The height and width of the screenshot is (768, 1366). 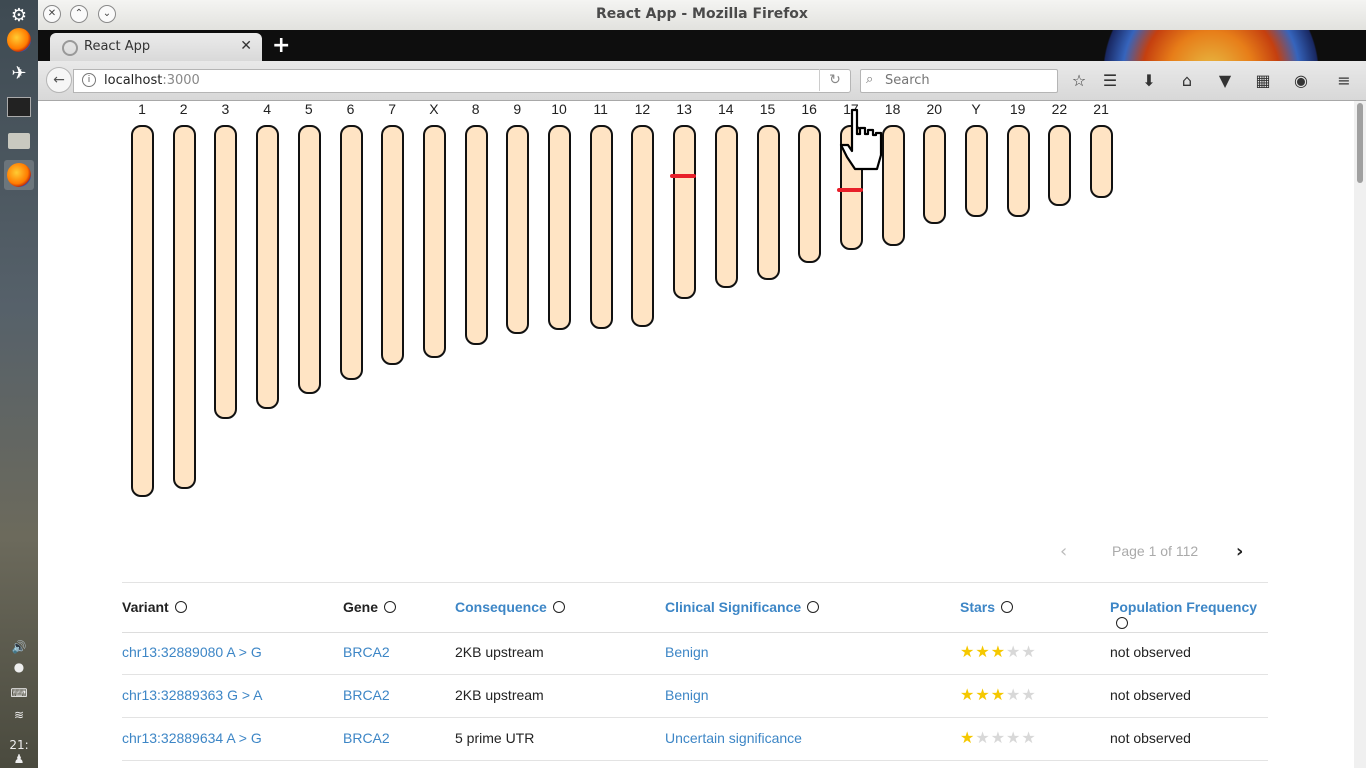 What do you see at coordinates (987, 607) in the screenshot?
I see `header-stars: Stars` at bounding box center [987, 607].